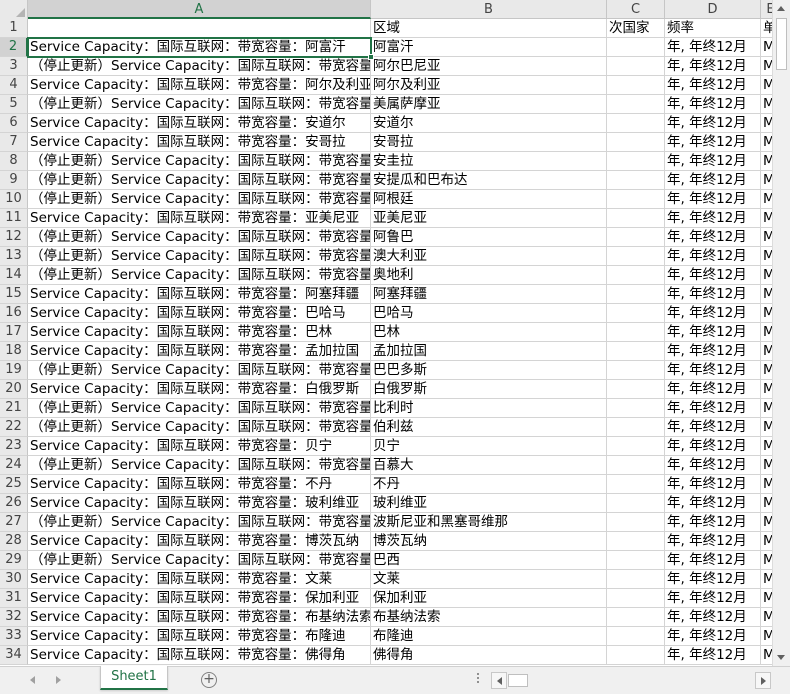 Image resolution: width=790 pixels, height=694 pixels. I want to click on cell-b: 美属萨摩亚, so click(489, 104).